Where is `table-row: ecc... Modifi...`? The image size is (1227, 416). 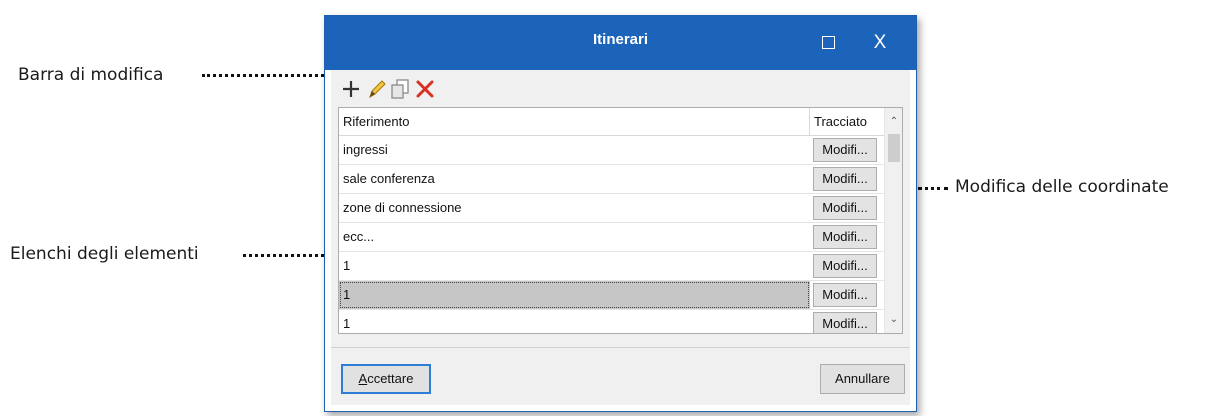
table-row: ecc... Modifi... is located at coordinates (611, 237).